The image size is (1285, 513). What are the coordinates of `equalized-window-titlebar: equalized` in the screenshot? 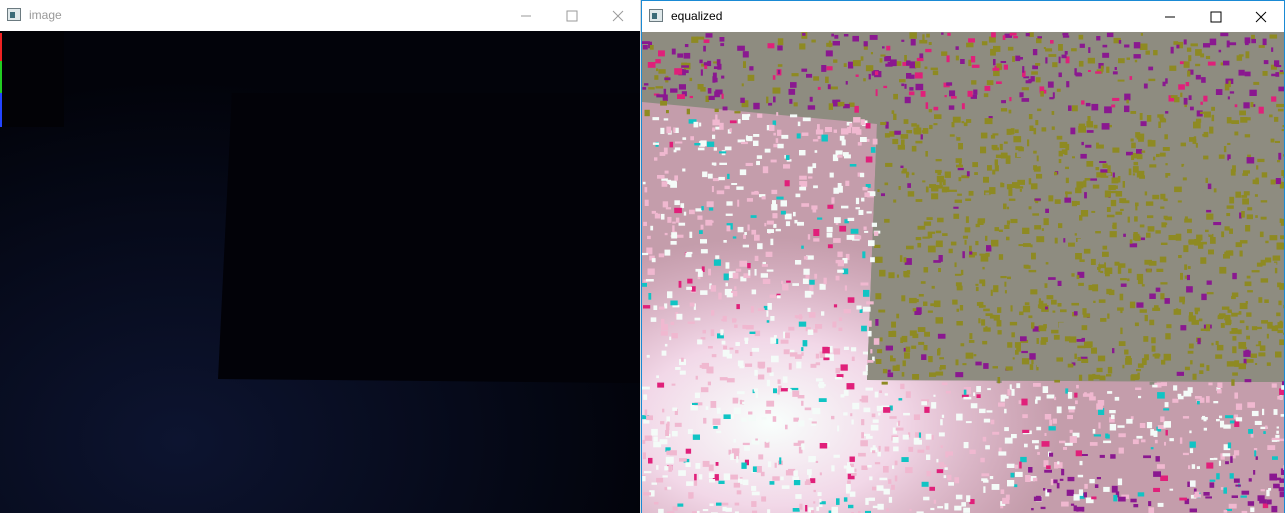 It's located at (963, 16).